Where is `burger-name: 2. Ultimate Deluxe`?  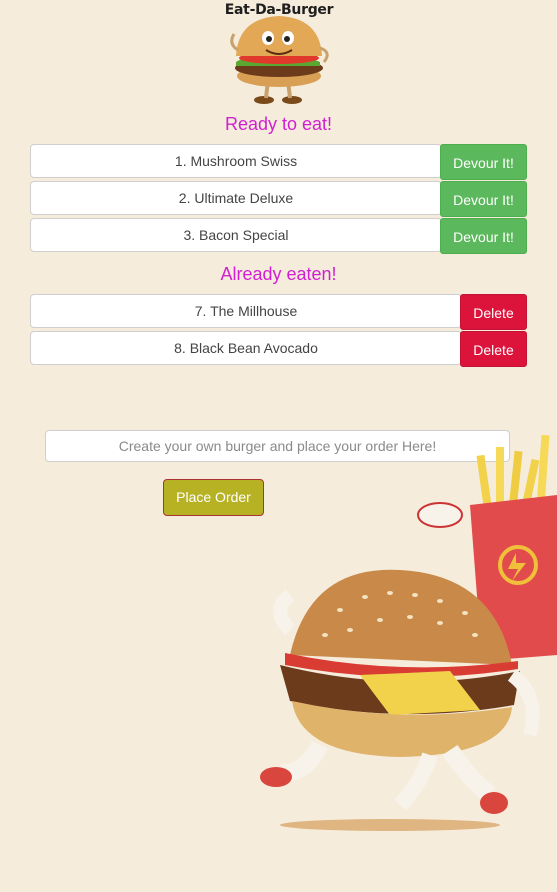 burger-name: 2. Ultimate Deluxe is located at coordinates (236, 198).